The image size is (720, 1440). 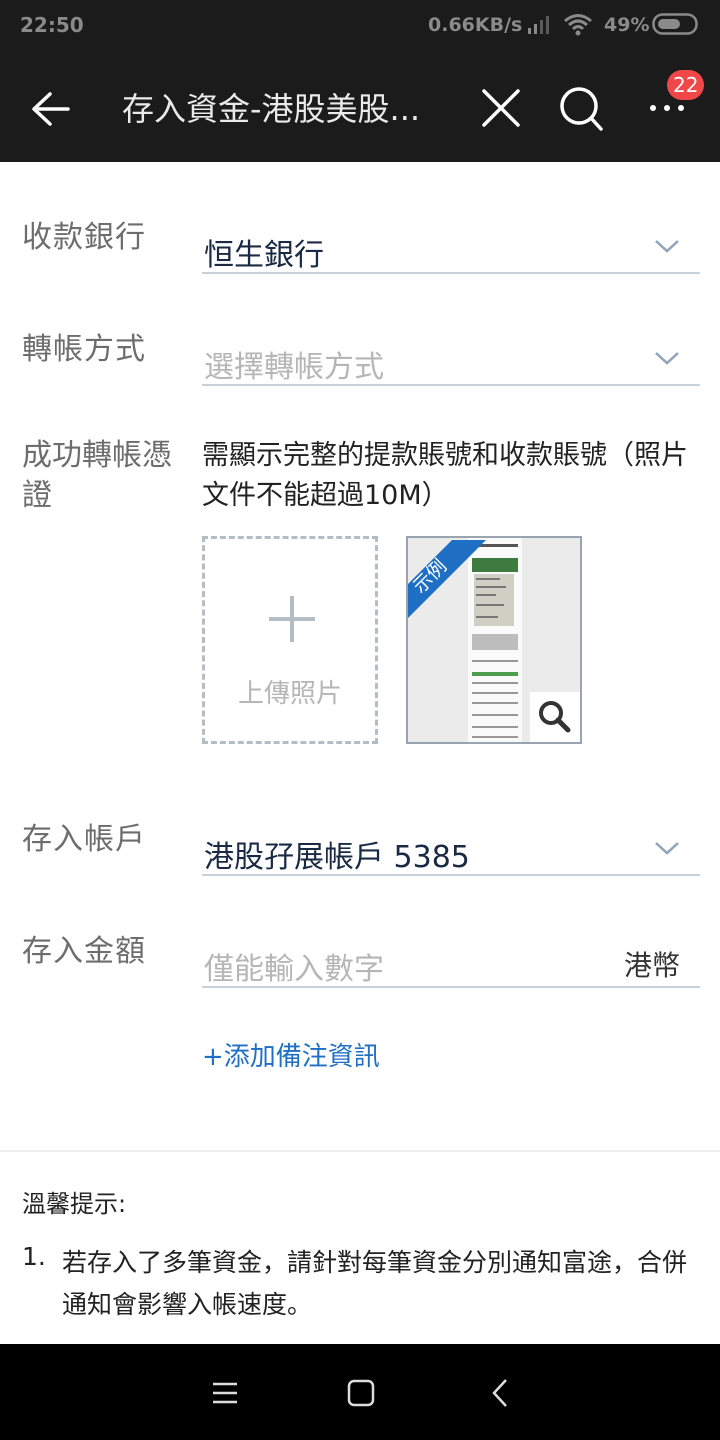 I want to click on transfer-method-label: 轉帳方式, so click(x=84, y=349).